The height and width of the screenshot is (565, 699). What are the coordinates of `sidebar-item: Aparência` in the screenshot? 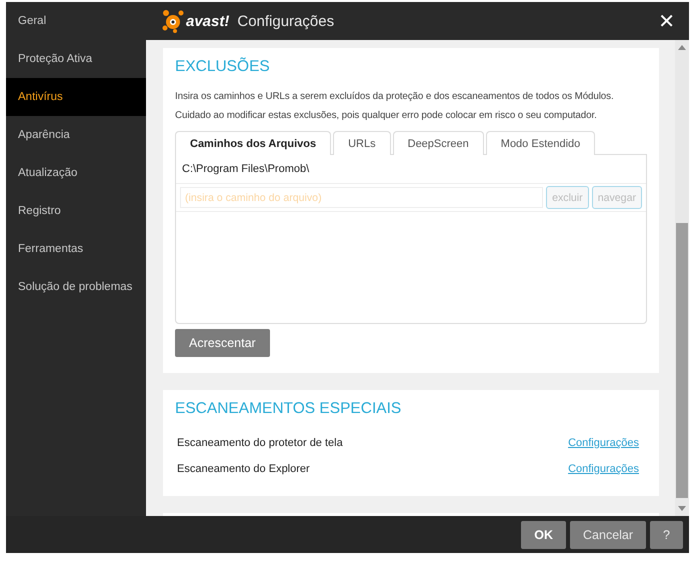 It's located at (76, 135).